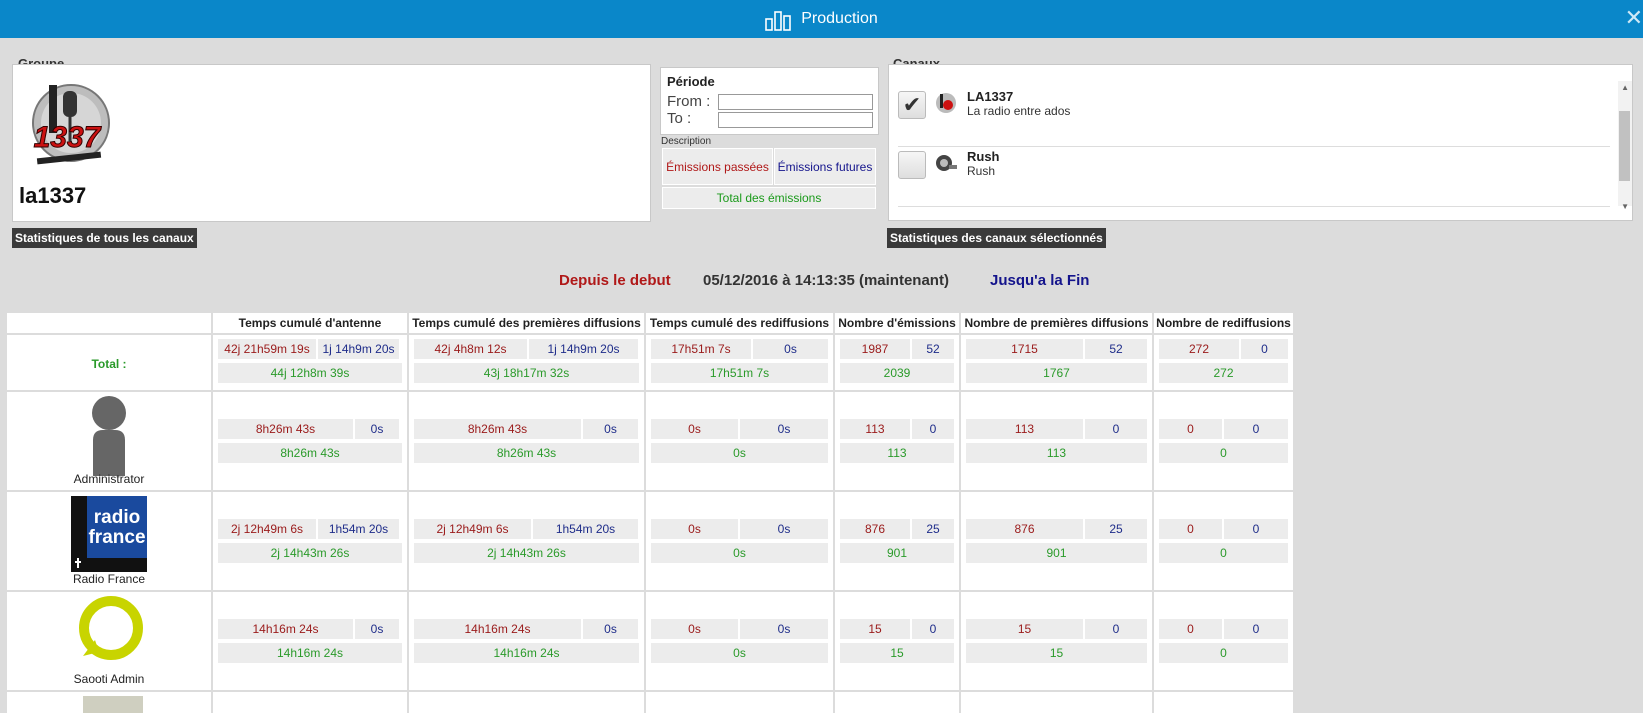 This screenshot has height=713, width=1643. What do you see at coordinates (912, 105) in the screenshot?
I see `channel-checkbox-checked: ✔` at bounding box center [912, 105].